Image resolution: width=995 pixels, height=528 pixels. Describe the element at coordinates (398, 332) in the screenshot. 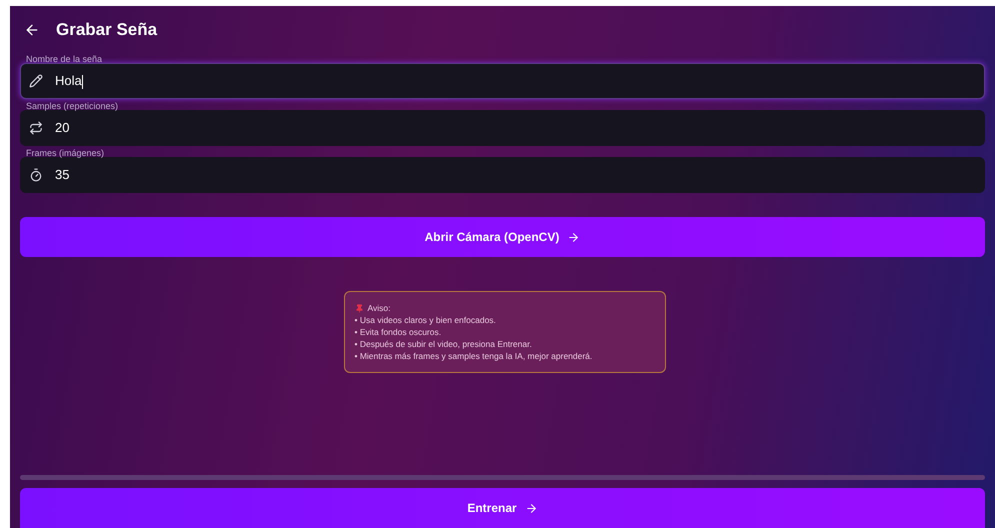

I see `notice-item: • Evita fondos oscuros.` at that location.